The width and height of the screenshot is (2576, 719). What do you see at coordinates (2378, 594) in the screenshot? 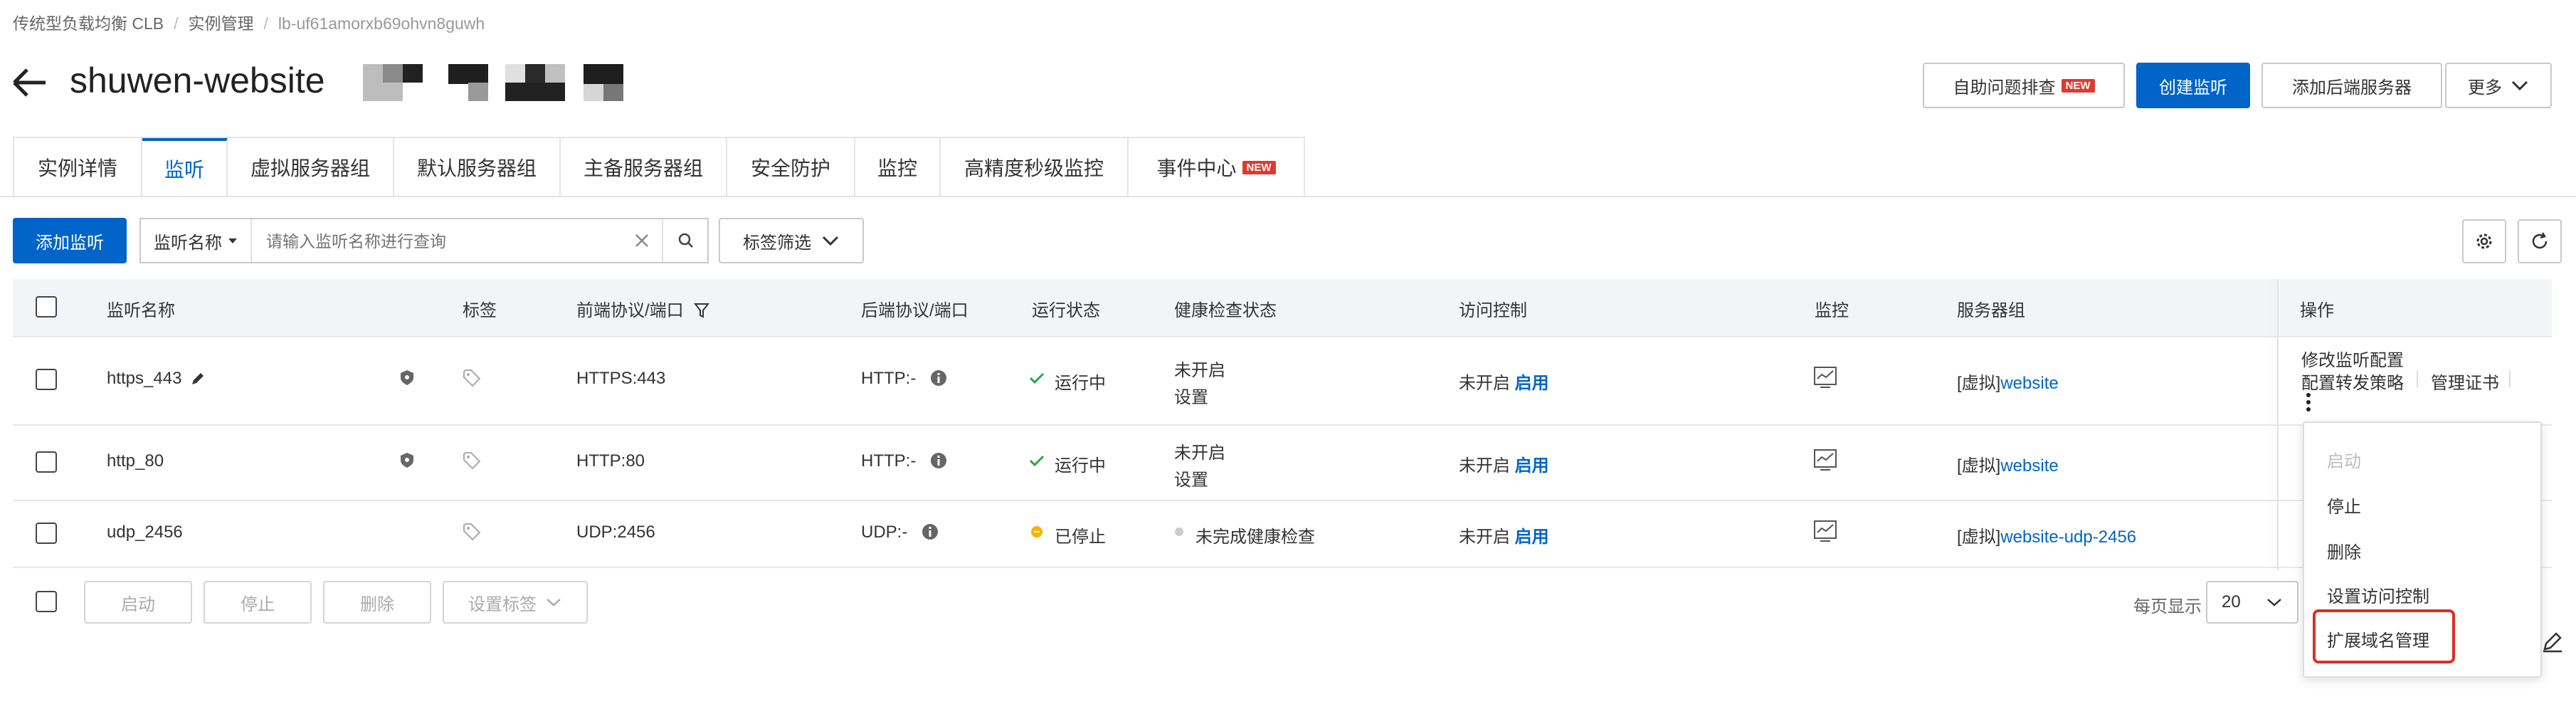
I see `menu-item-access-control: 设置访问控制` at bounding box center [2378, 594].